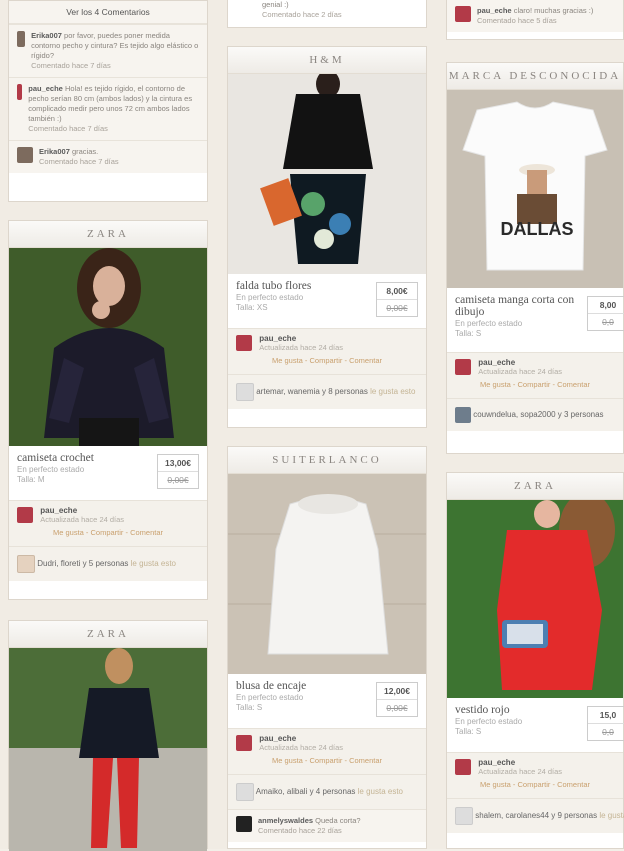  Describe the element at coordinates (553, 10) in the screenshot. I see `comment-text: claro! muchas gracias :)` at that location.